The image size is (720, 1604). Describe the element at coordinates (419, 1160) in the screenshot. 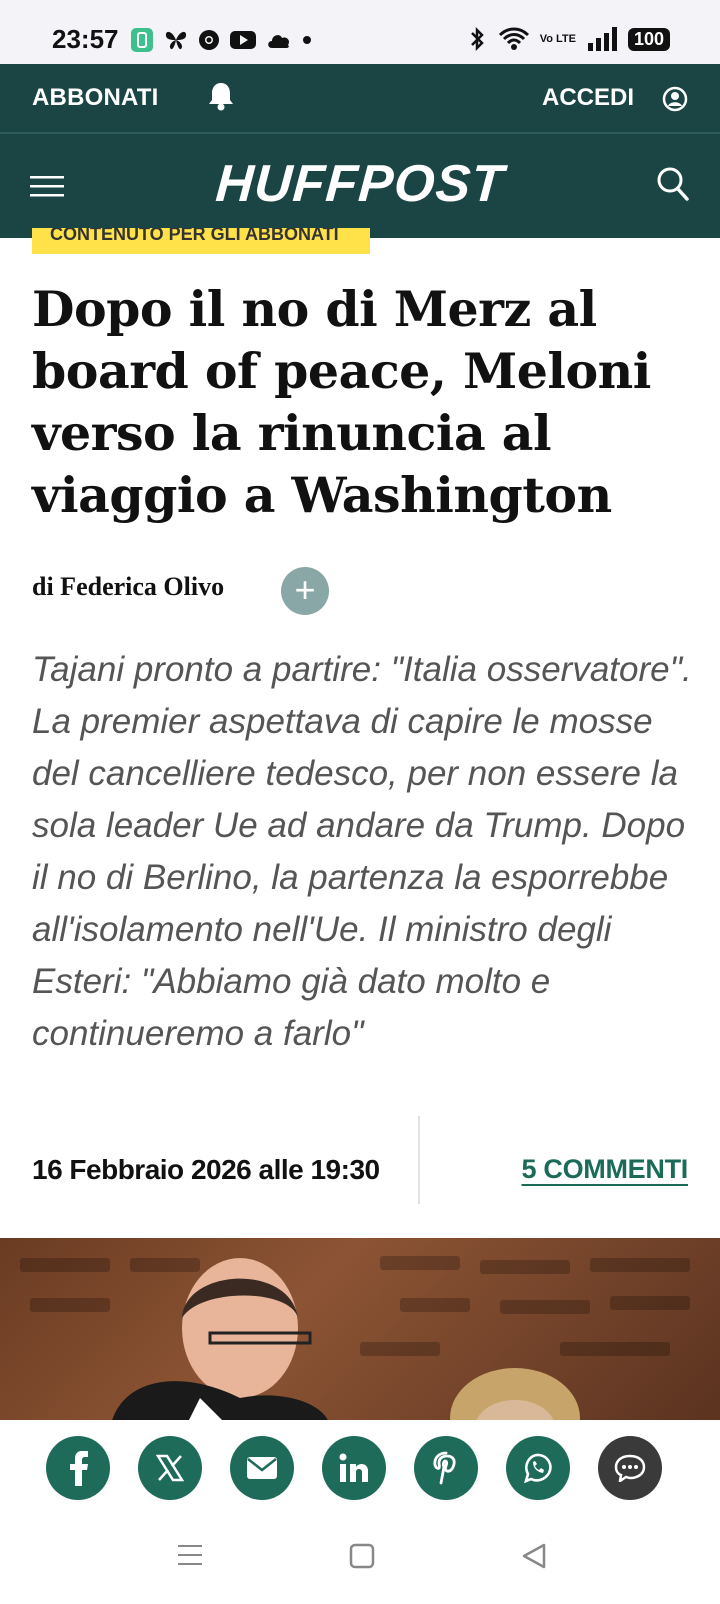

I see `meta-divider` at that location.